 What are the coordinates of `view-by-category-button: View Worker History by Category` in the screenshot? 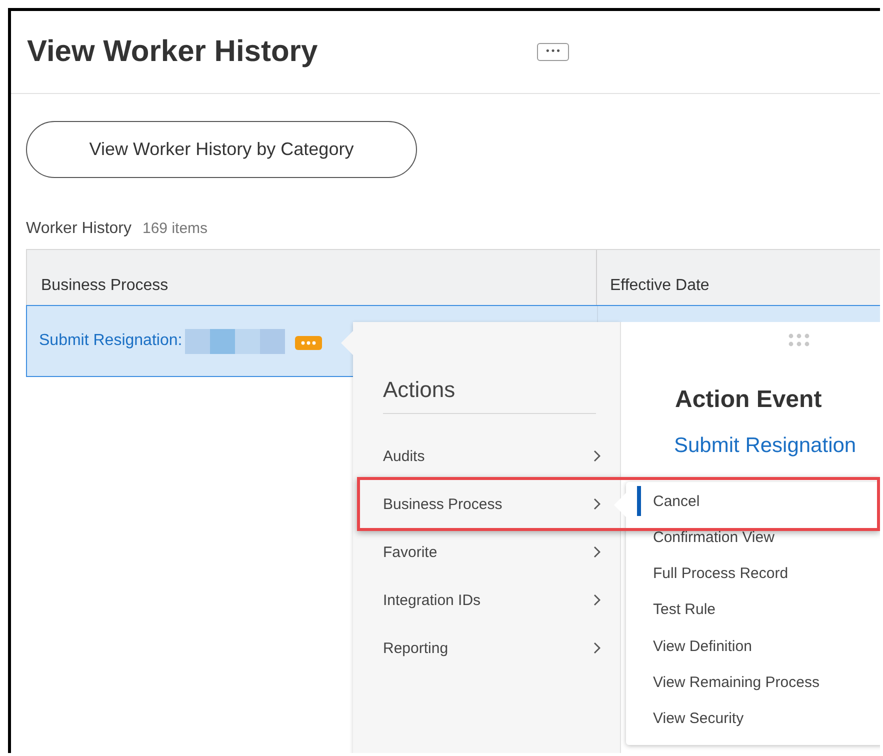 It's located at (221, 149).